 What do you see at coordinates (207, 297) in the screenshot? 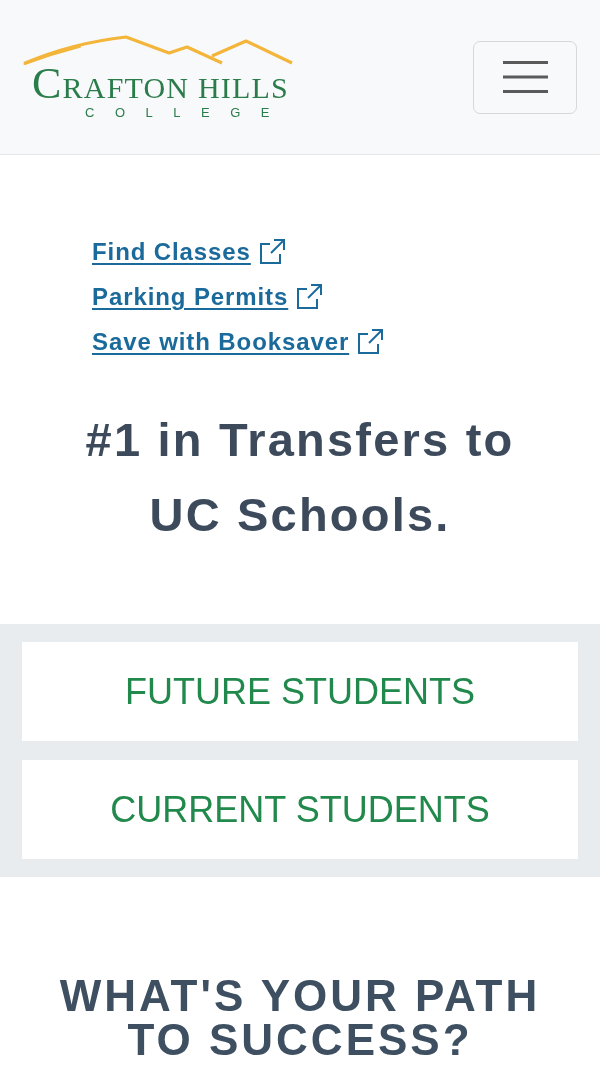
I see `quick-link: Parking Permits` at bounding box center [207, 297].